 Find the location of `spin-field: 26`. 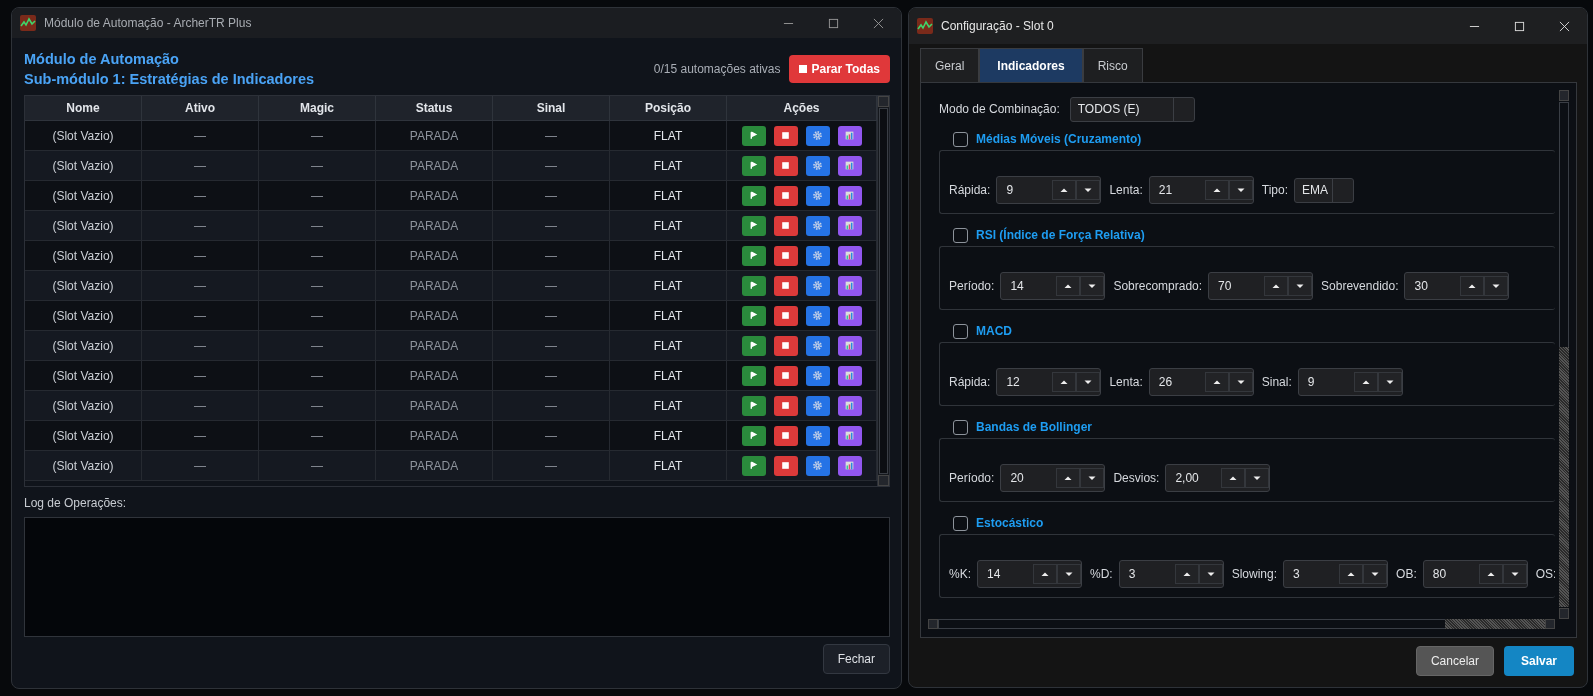

spin-field: 26 is located at coordinates (1201, 382).